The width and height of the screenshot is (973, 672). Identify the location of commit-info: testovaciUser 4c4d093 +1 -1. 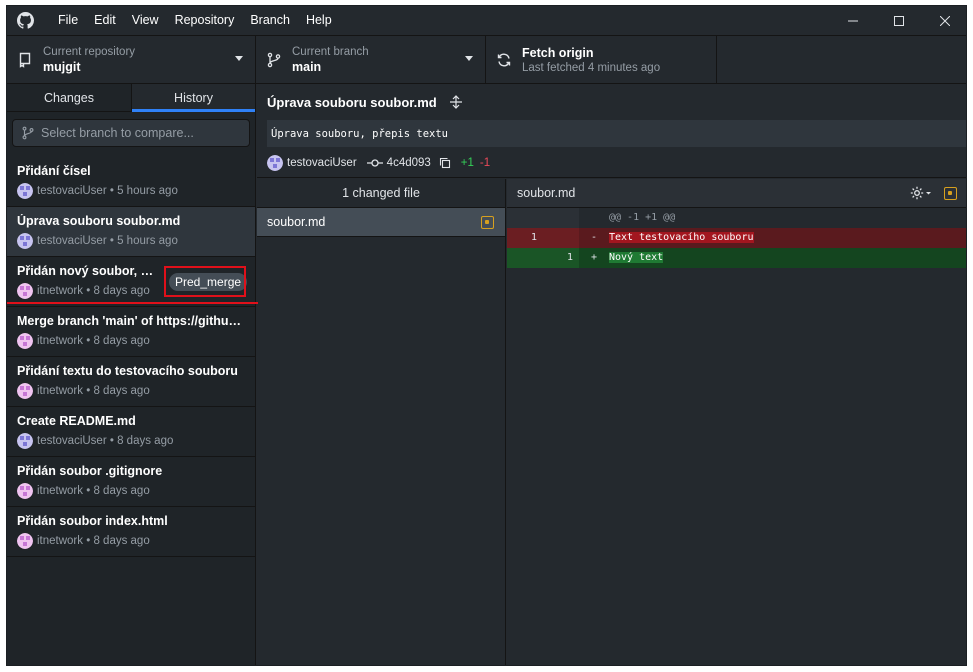
(612, 163).